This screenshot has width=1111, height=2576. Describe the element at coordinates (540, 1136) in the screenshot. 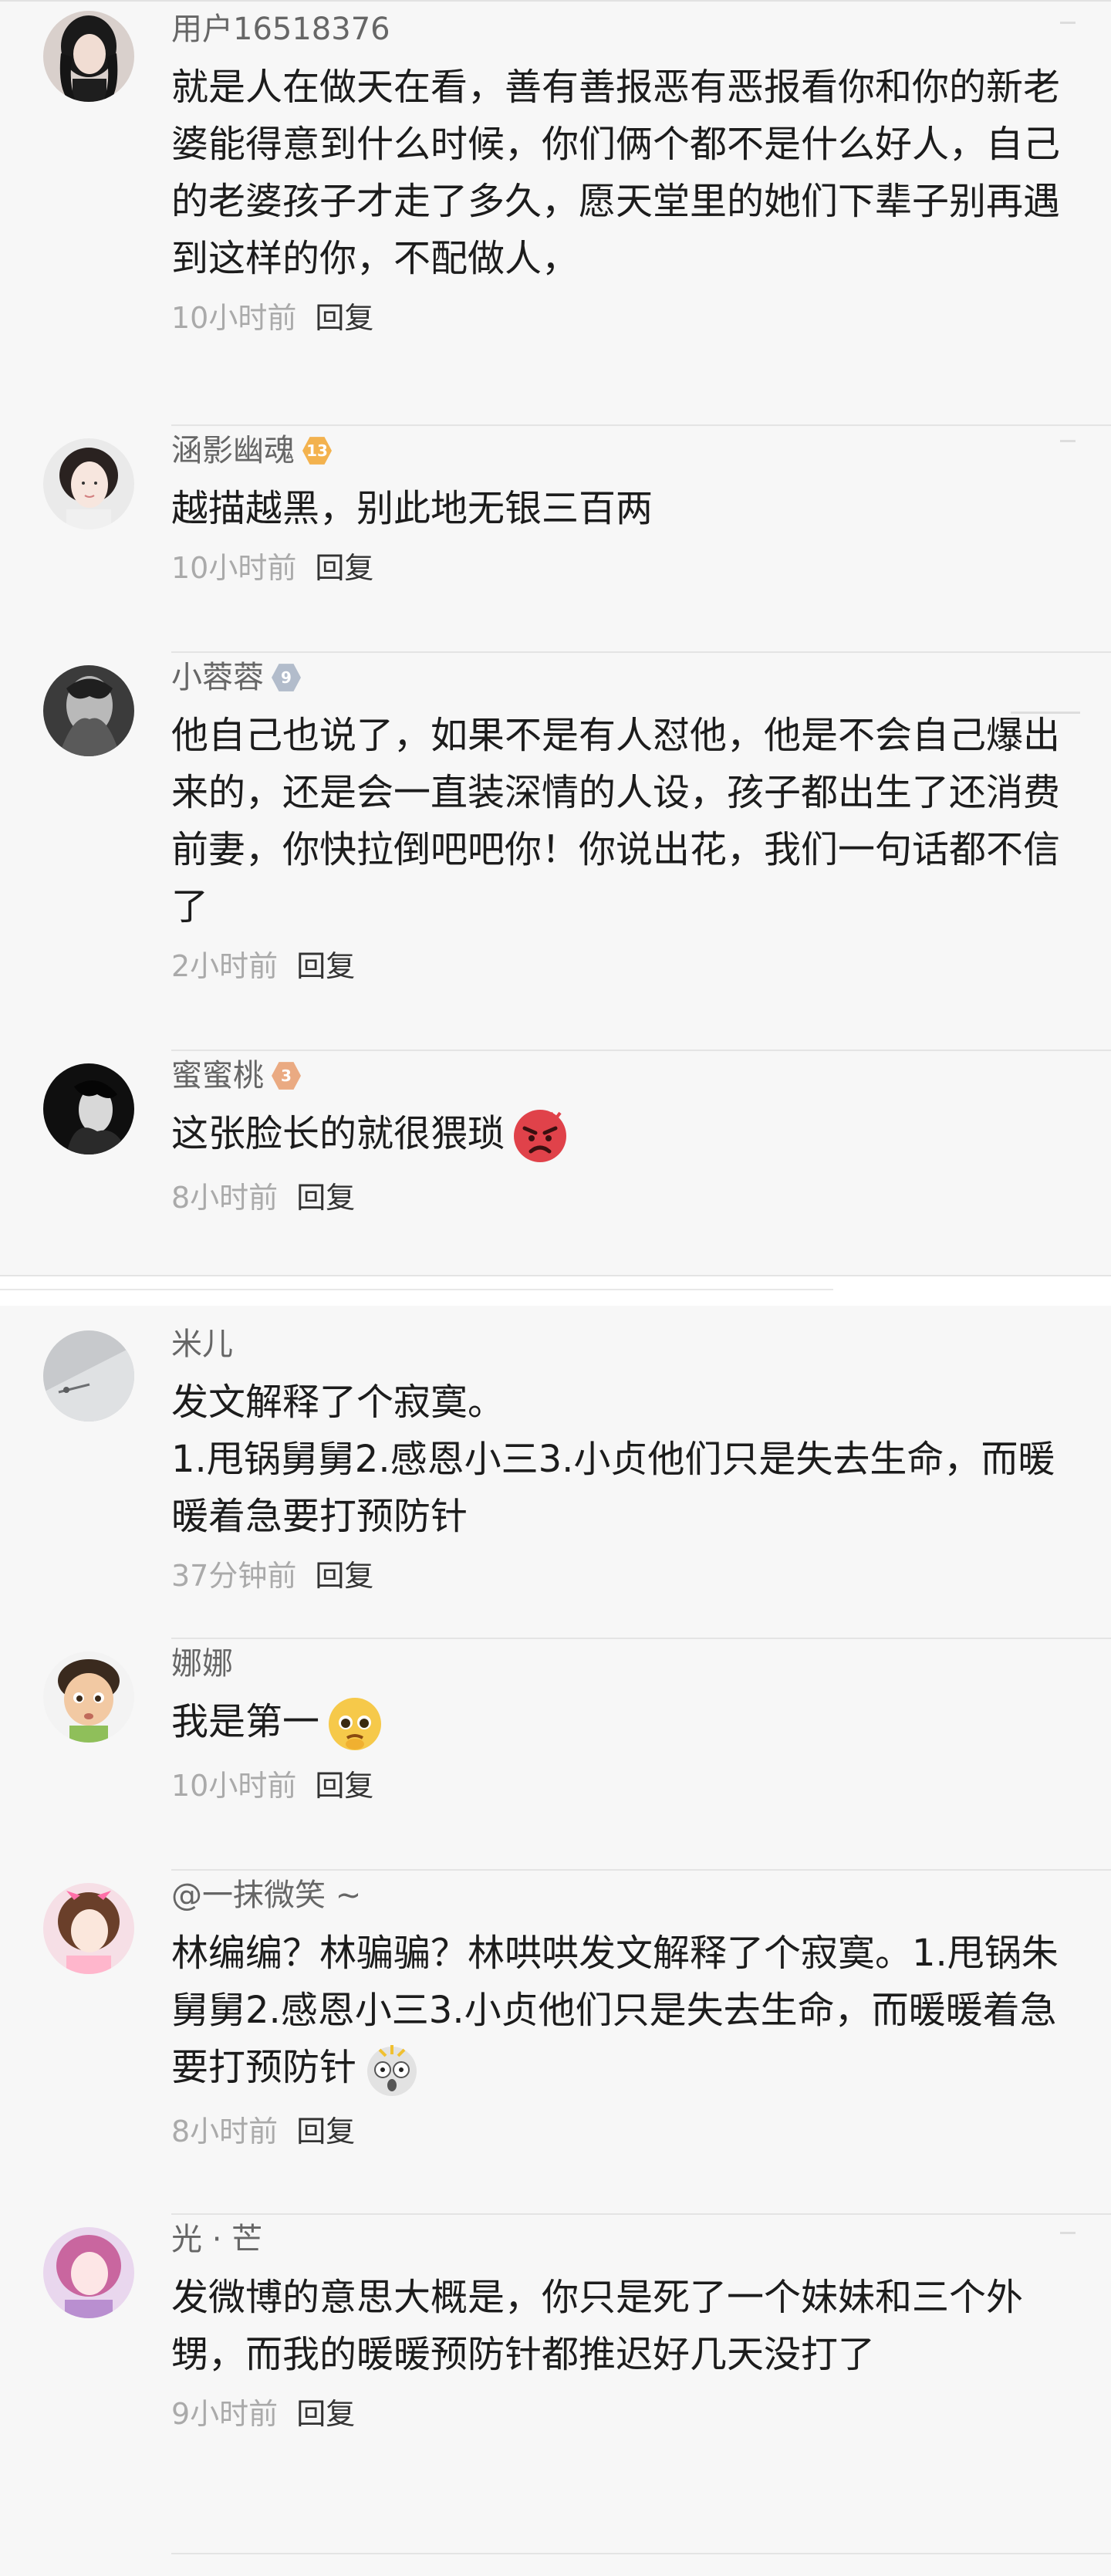

I see `angry-face-icon` at that location.